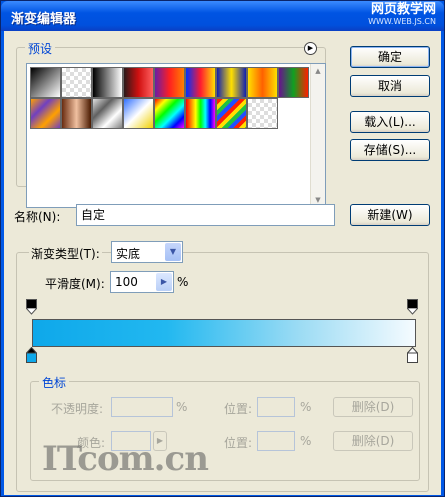  Describe the element at coordinates (412, 307) in the screenshot. I see `opacity-stop-right` at that location.